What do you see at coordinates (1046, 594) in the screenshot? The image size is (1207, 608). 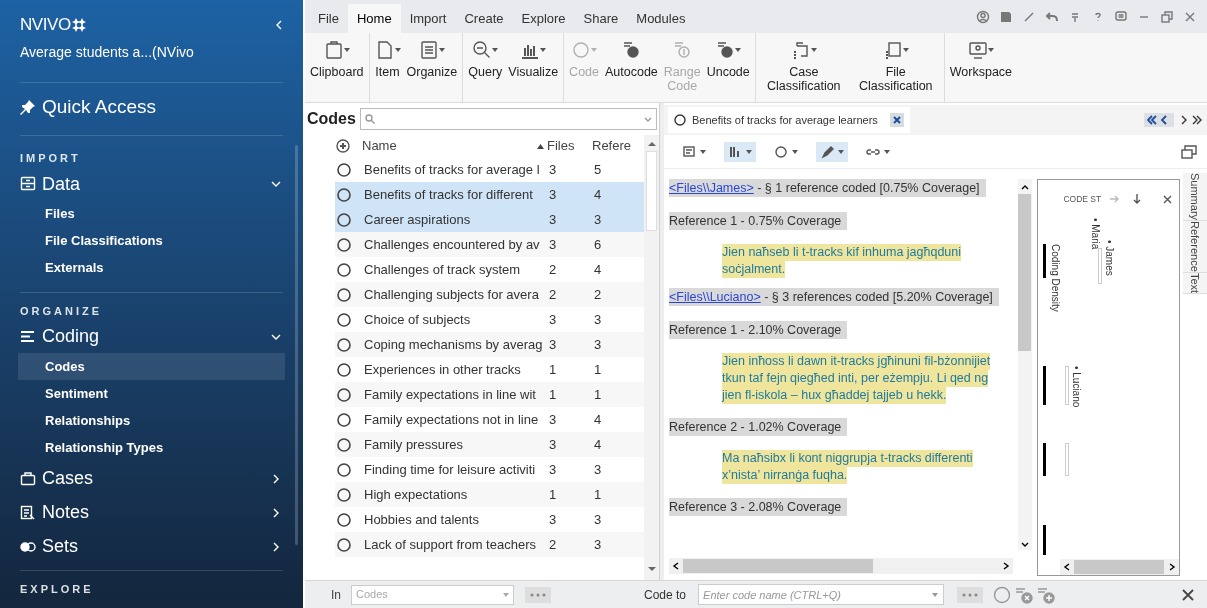 I see `code-add-icon` at bounding box center [1046, 594].